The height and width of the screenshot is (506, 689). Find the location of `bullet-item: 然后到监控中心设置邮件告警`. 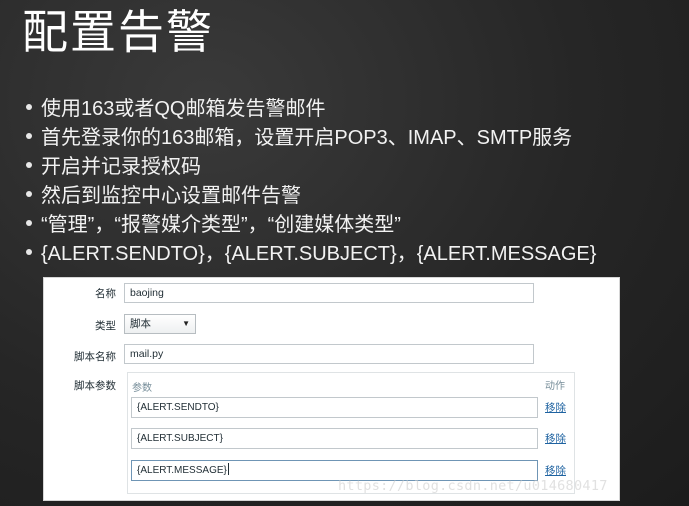

bullet-item: 然后到监控中心设置邮件告警 is located at coordinates (311, 193).